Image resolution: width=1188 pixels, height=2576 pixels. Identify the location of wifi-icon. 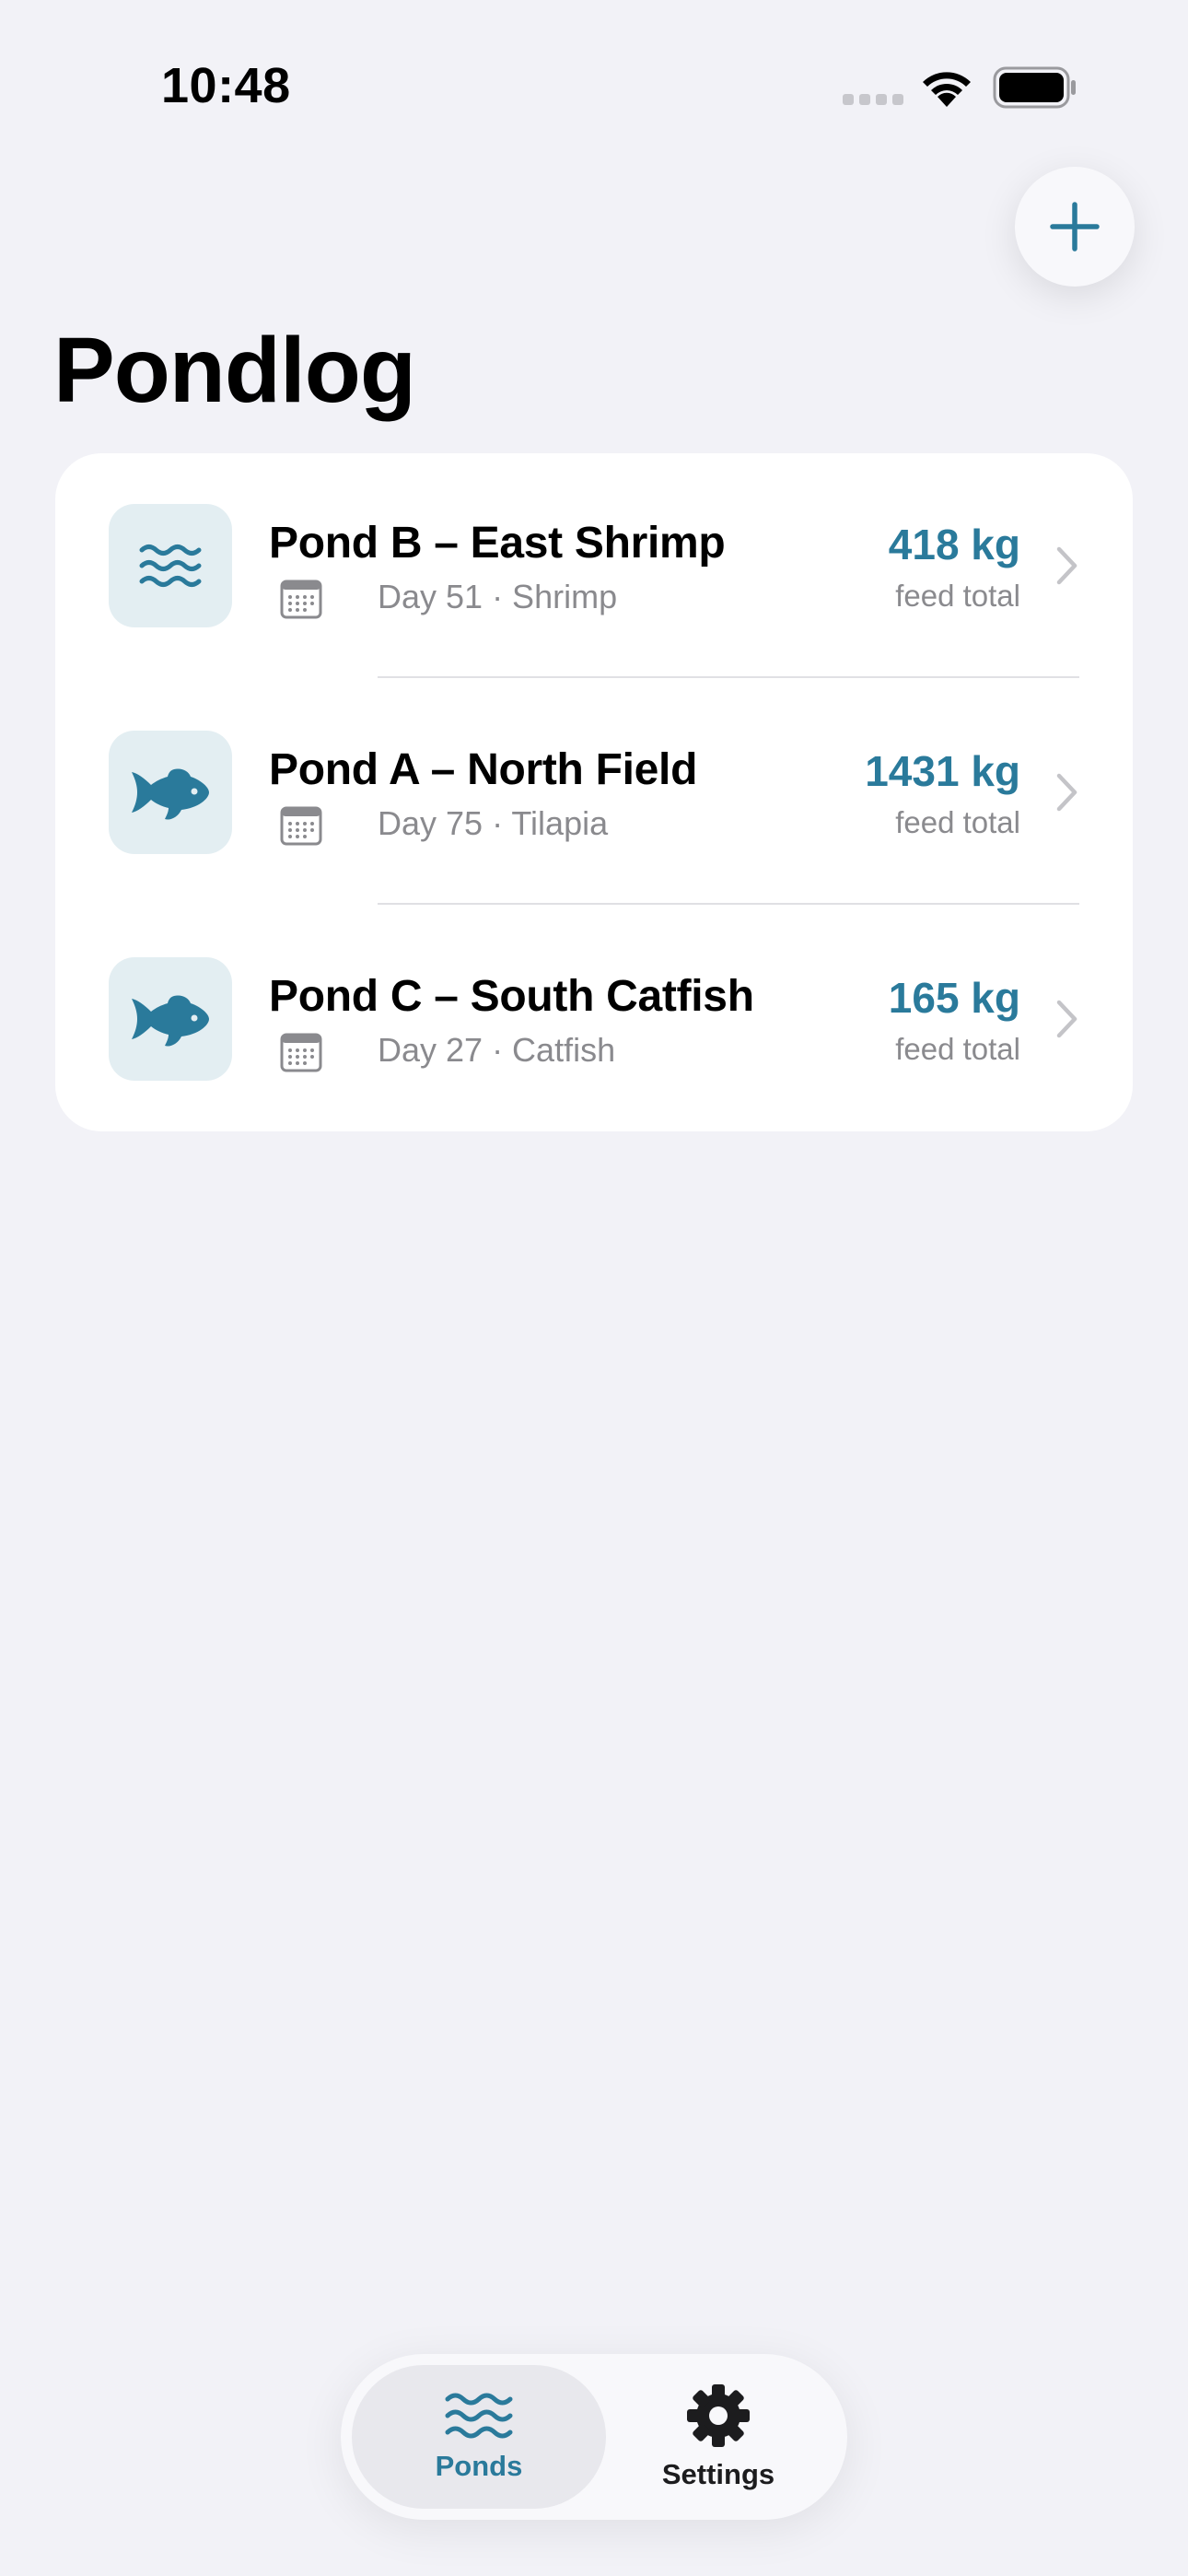
(947, 89).